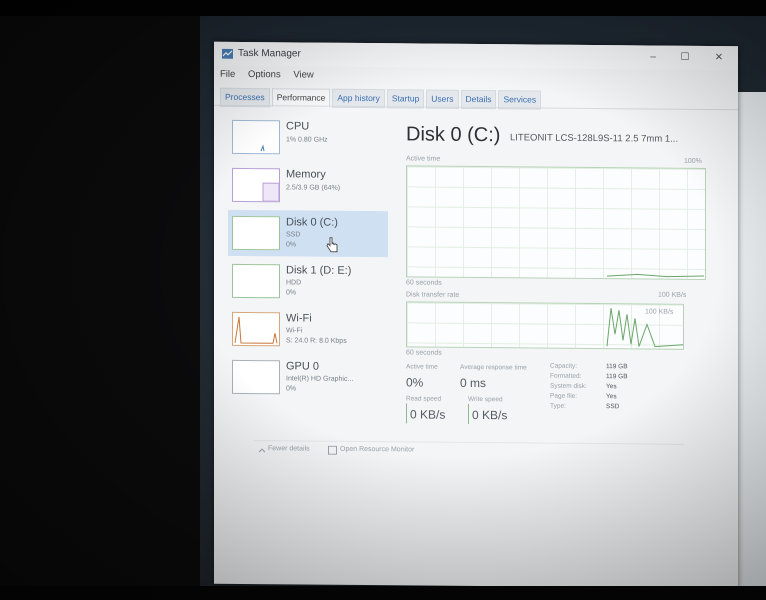  Describe the element at coordinates (564, 396) in the screenshot. I see `property-label: Page file:` at that location.